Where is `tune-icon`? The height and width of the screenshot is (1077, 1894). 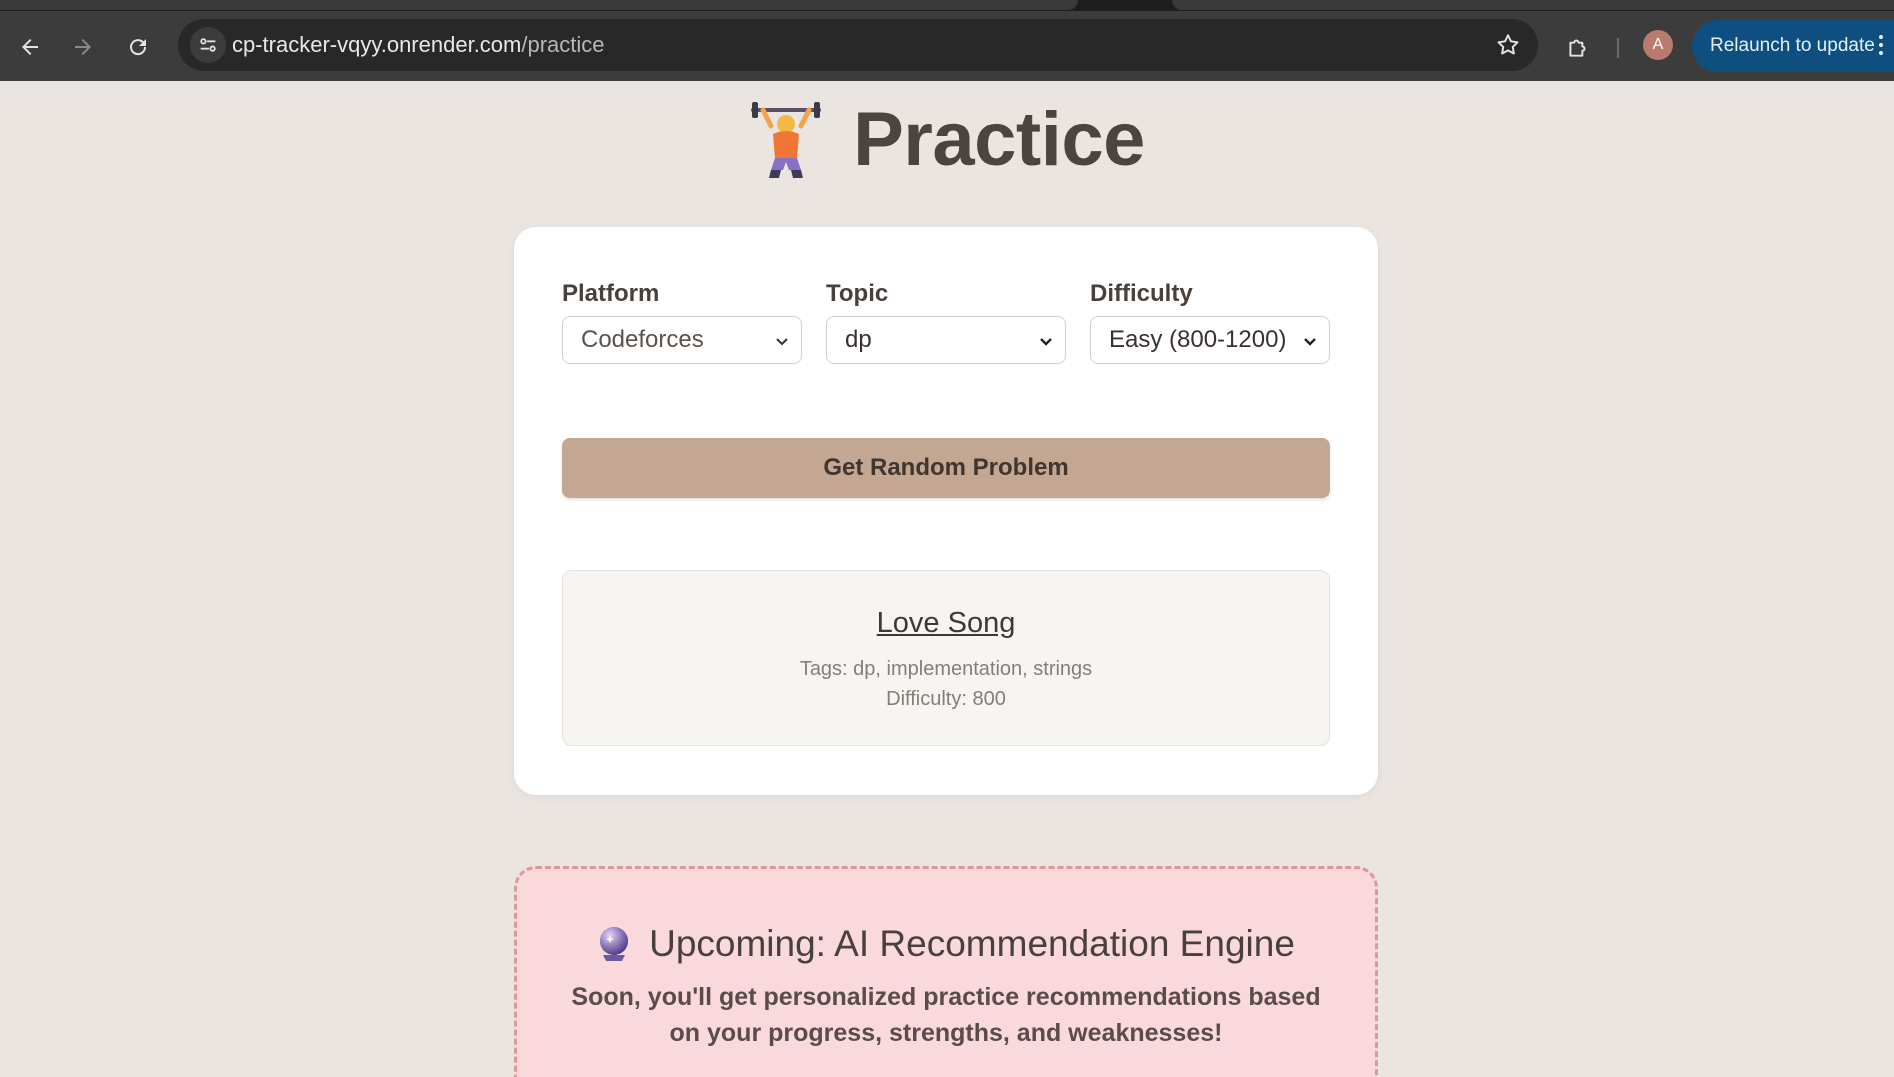
tune-icon is located at coordinates (208, 45).